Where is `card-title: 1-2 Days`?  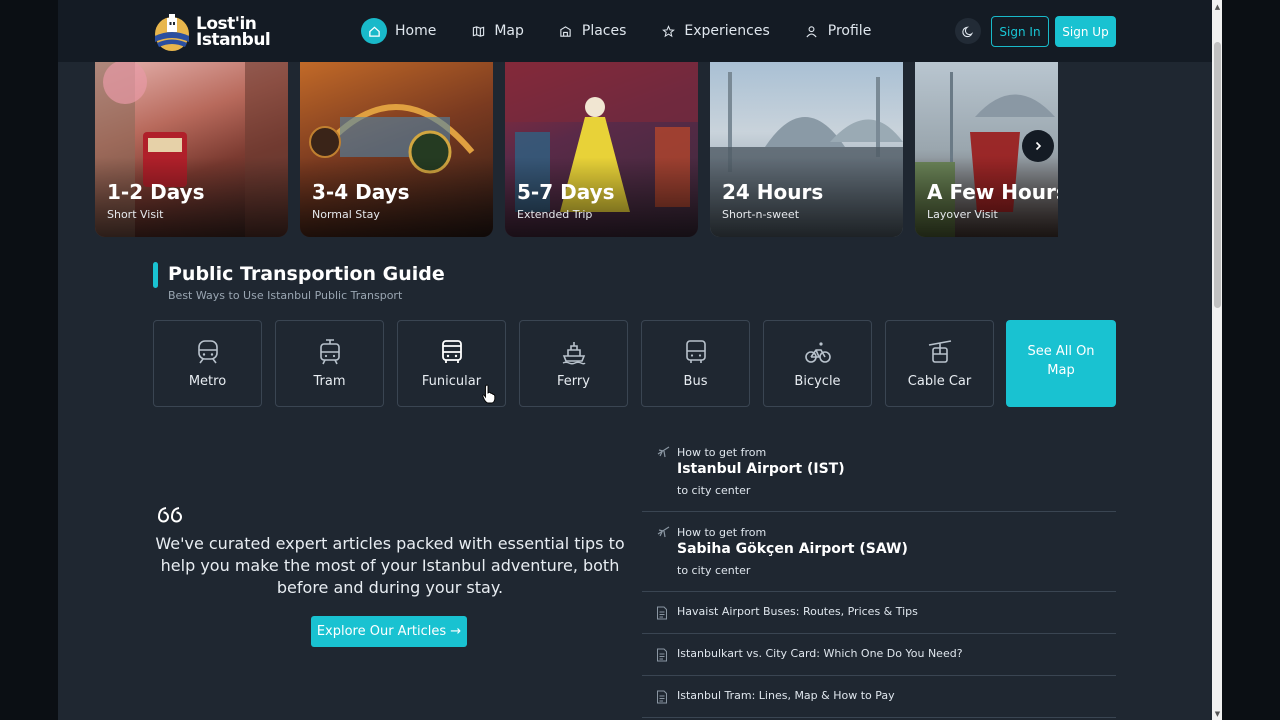 card-title: 1-2 Days is located at coordinates (156, 192).